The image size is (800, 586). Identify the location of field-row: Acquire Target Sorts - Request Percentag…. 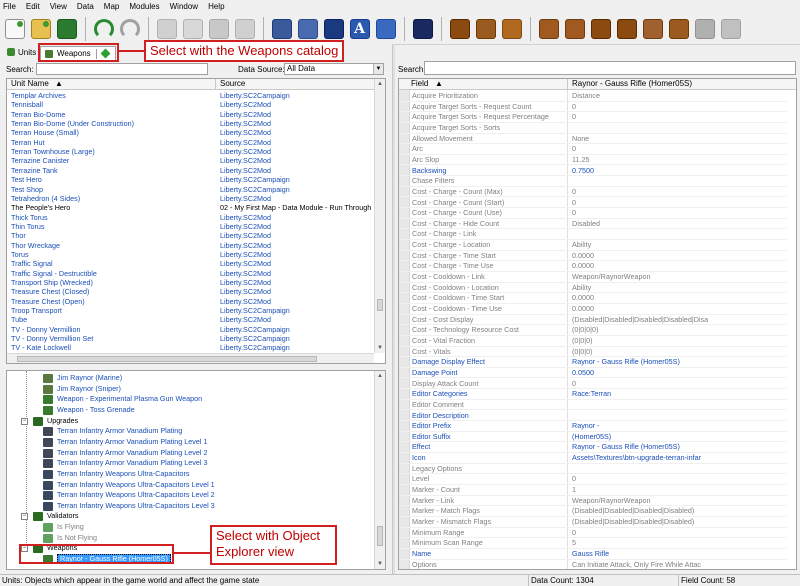
(593, 117).